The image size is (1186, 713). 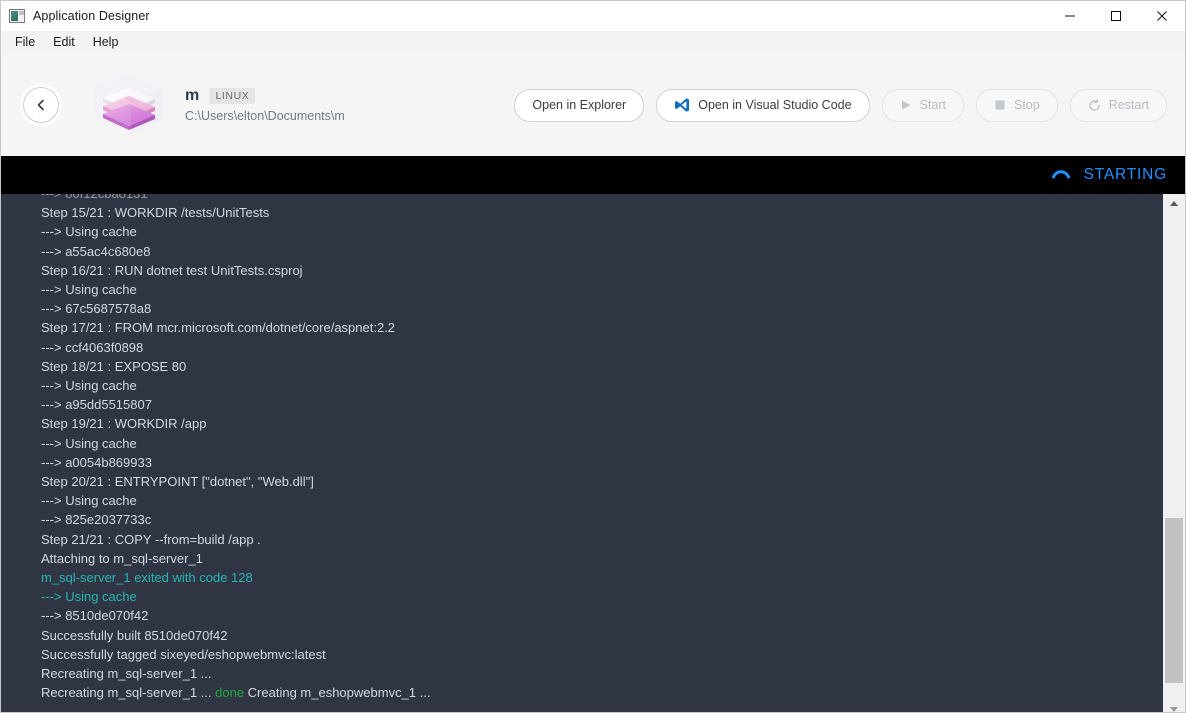 What do you see at coordinates (134, 635) in the screenshot?
I see `log-line: Successfully built 8510de070f42` at bounding box center [134, 635].